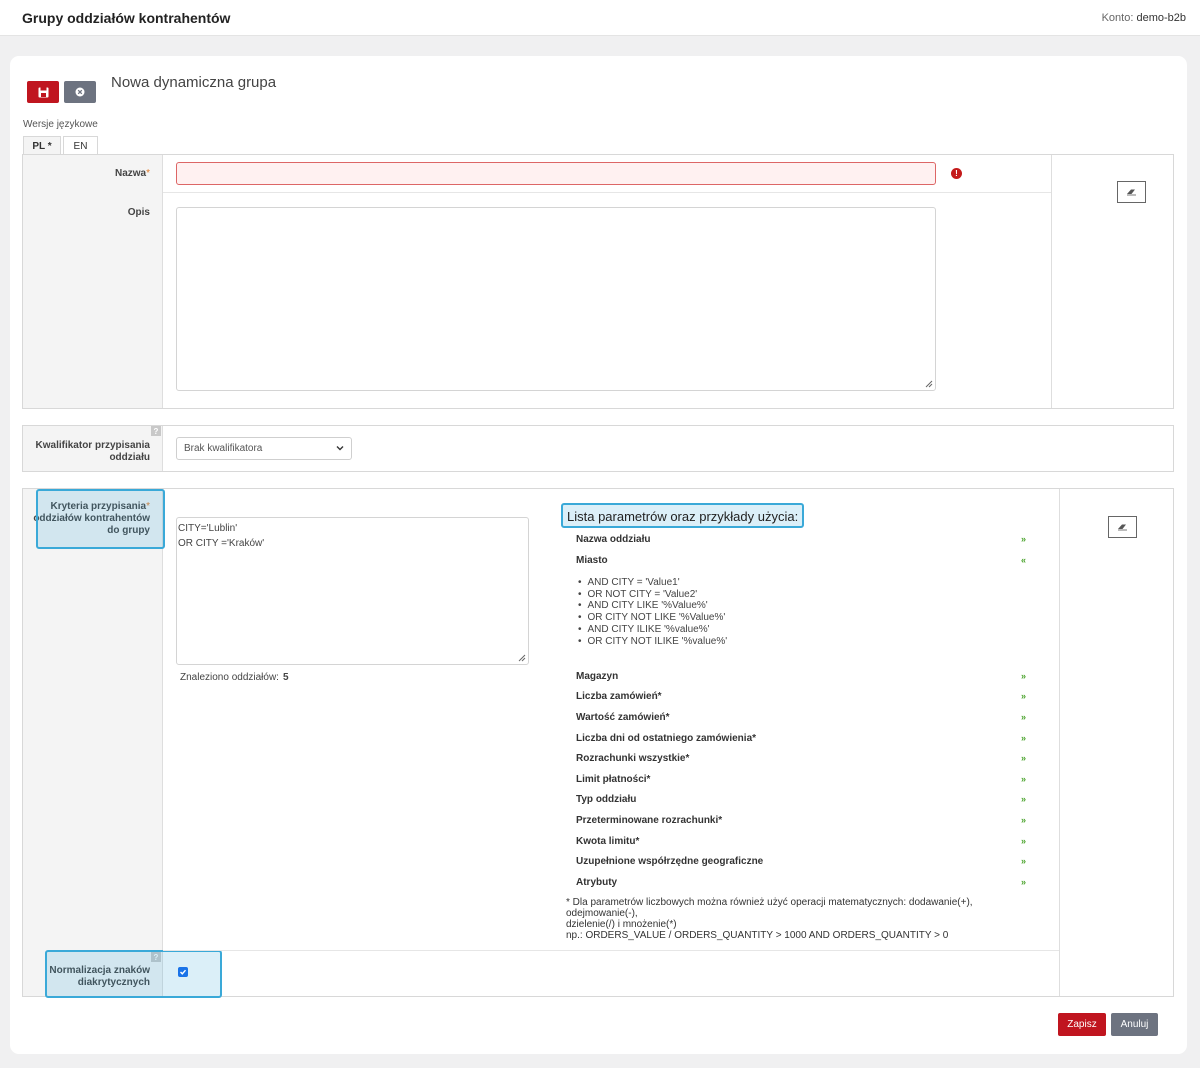  I want to click on example-item: AND CITY = 'Value1', so click(652, 583).